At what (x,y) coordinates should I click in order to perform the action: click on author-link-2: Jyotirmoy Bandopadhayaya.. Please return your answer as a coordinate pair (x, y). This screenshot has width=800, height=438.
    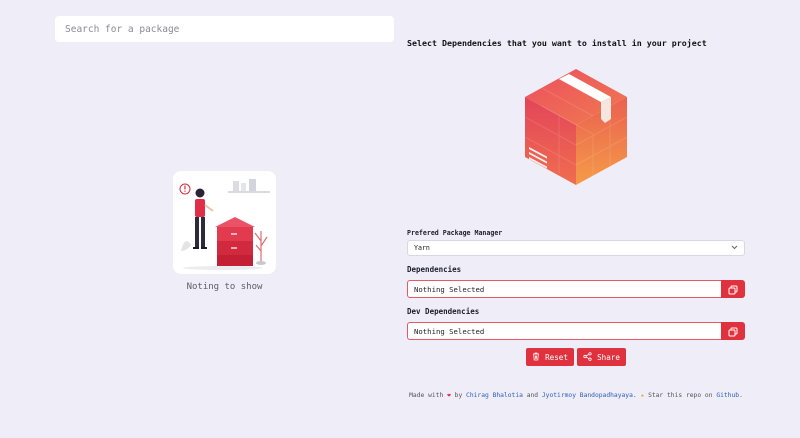
    Looking at the image, I should click on (589, 395).